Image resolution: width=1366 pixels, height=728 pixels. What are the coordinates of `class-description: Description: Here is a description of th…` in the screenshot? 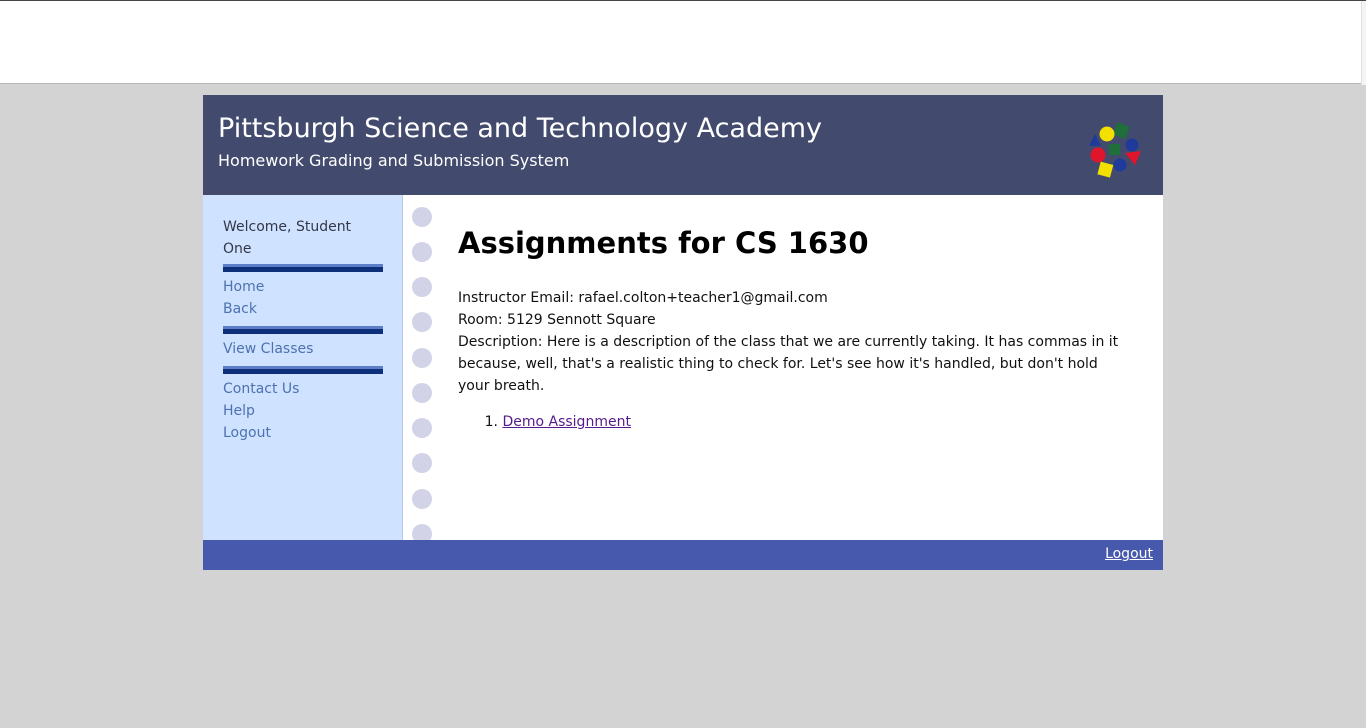 It's located at (788, 364).